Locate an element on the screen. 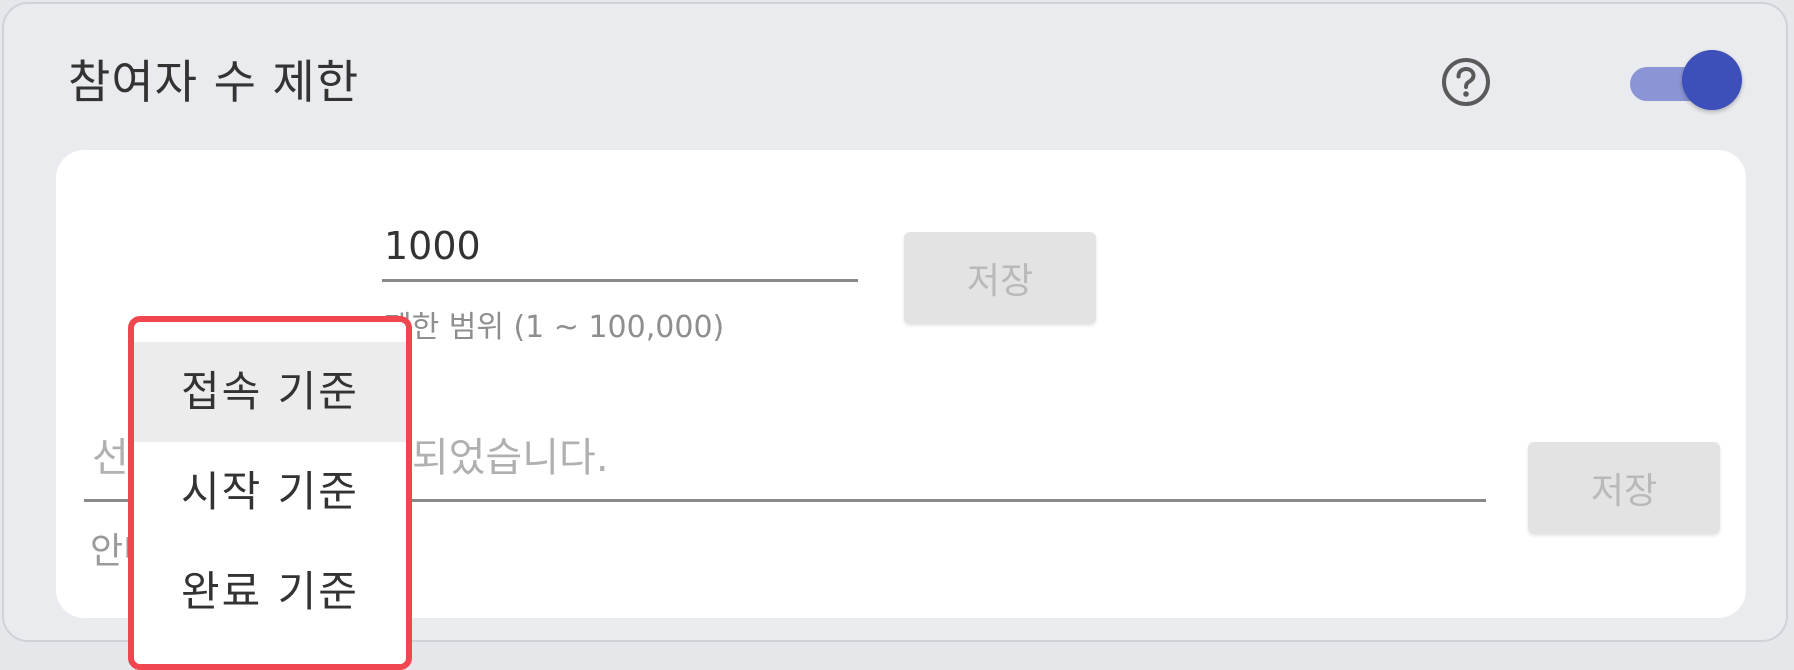 The height and width of the screenshot is (670, 1794). question-circle-icon is located at coordinates (1466, 82).